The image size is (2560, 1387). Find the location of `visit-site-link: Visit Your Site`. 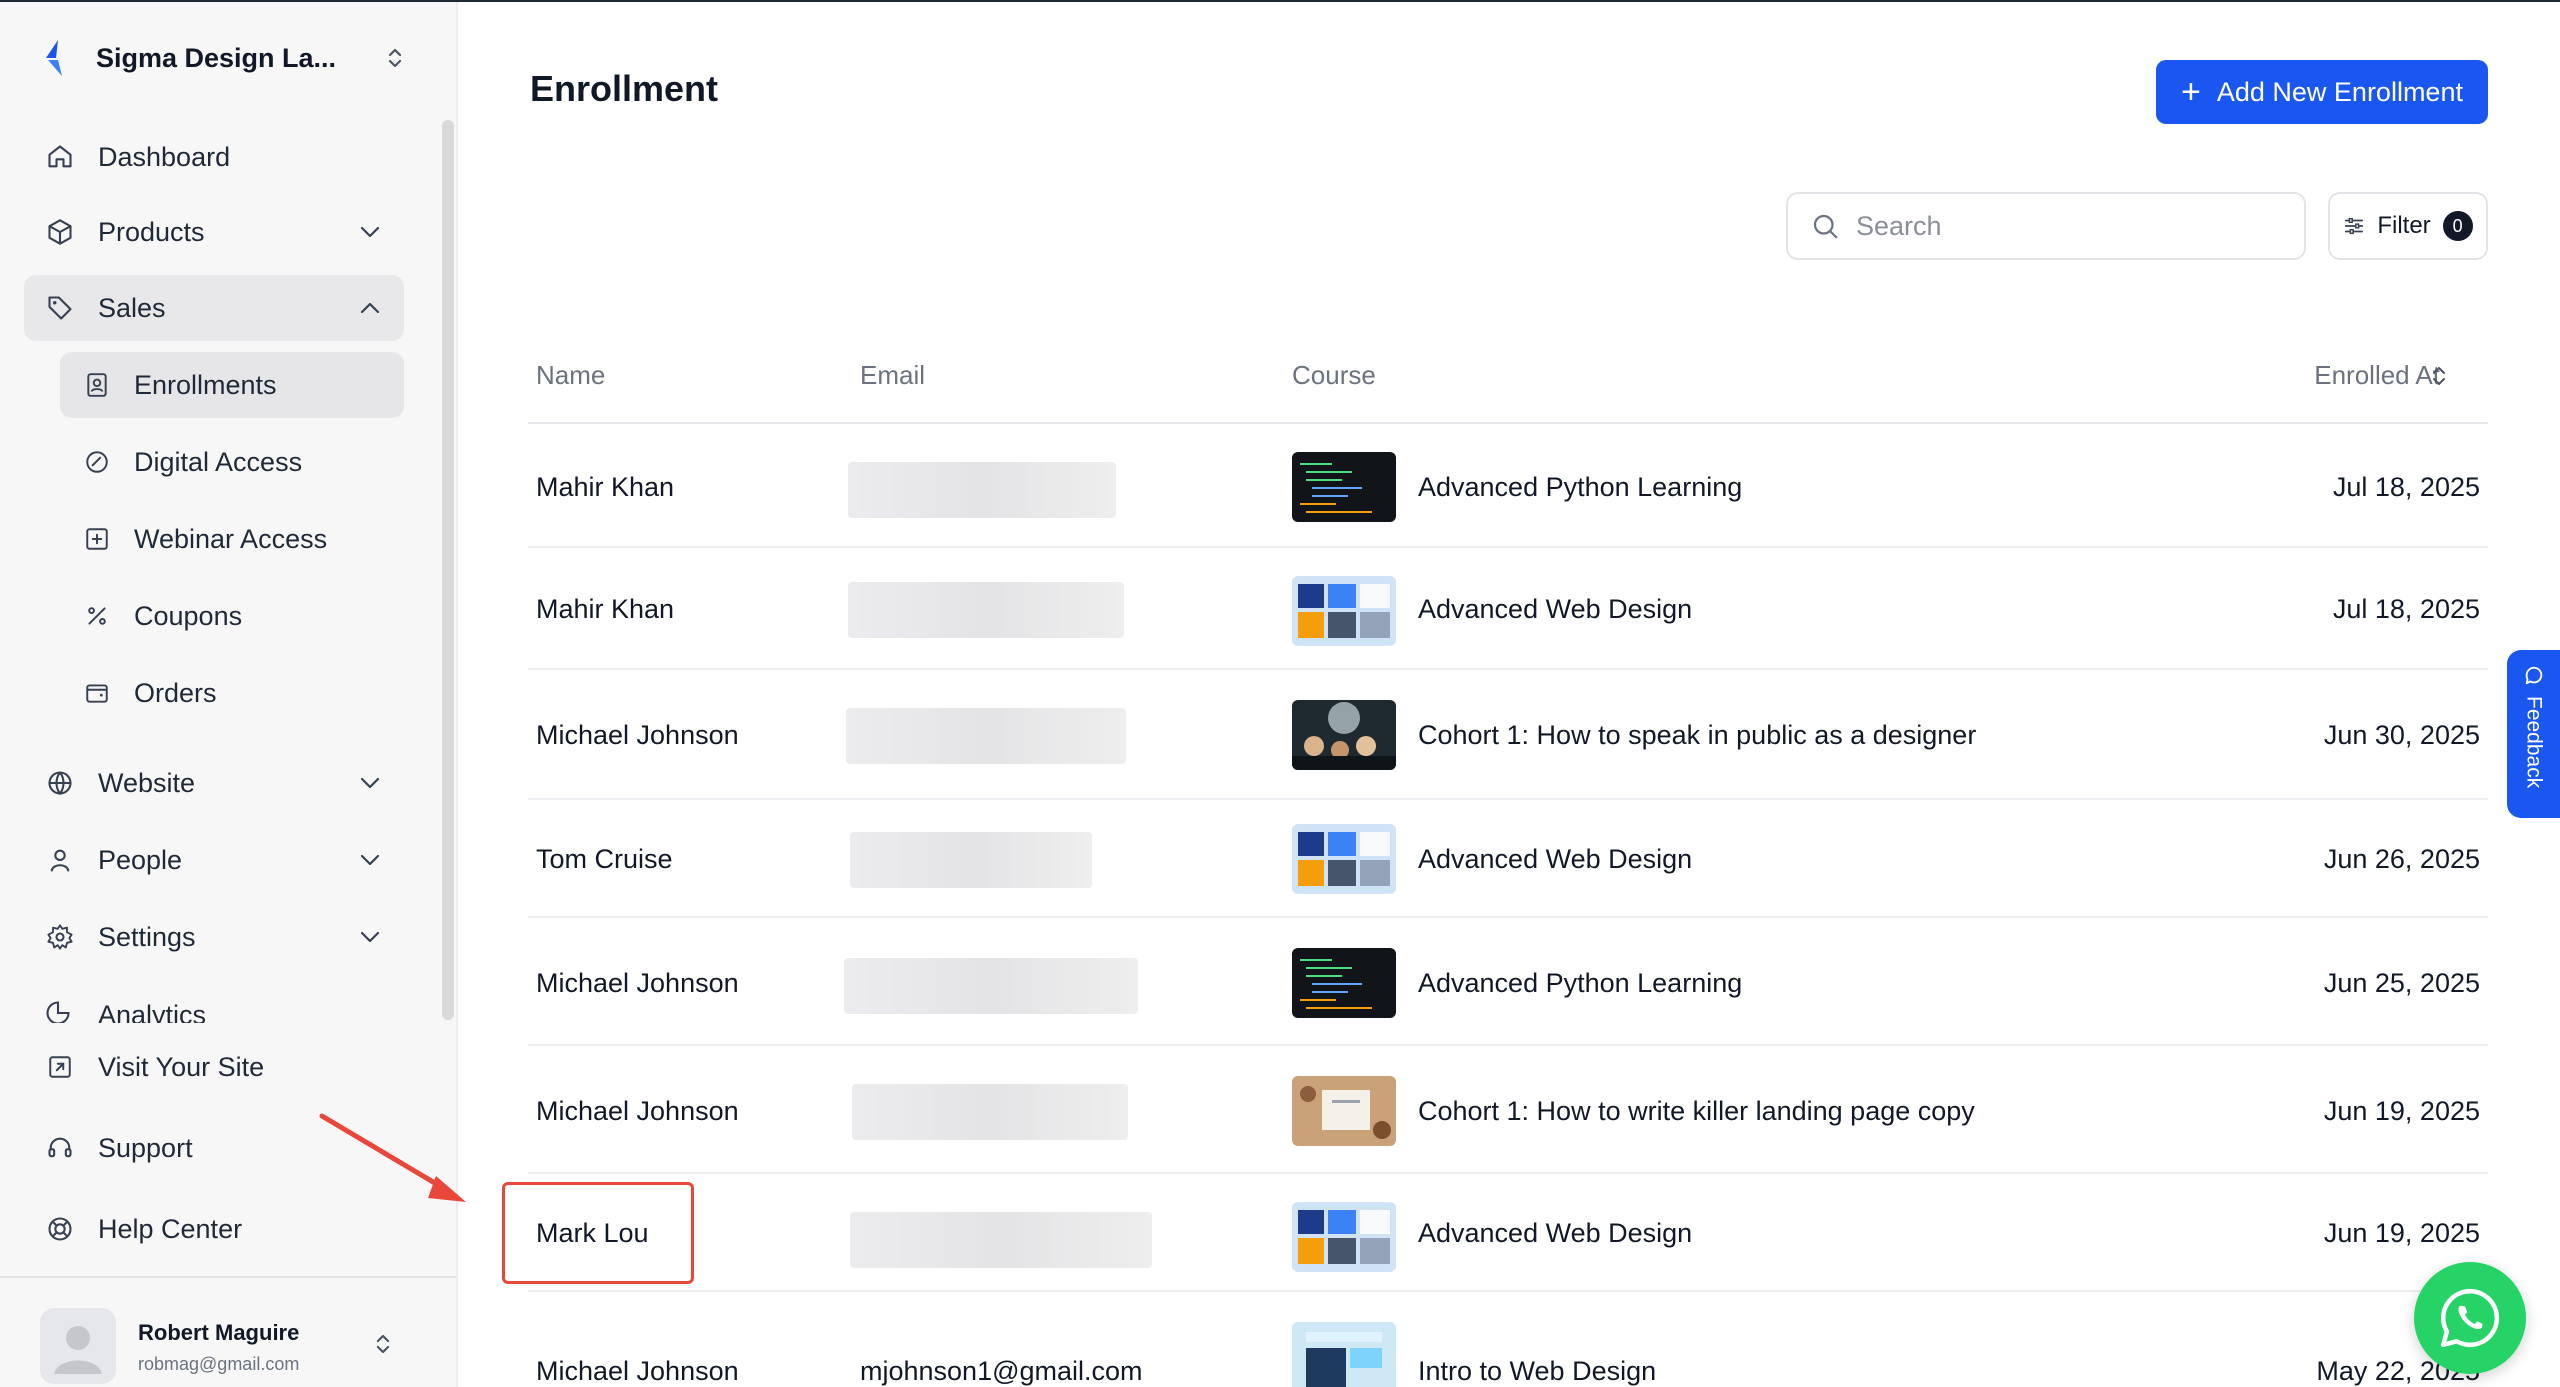

visit-site-link: Visit Your Site is located at coordinates (214, 1067).